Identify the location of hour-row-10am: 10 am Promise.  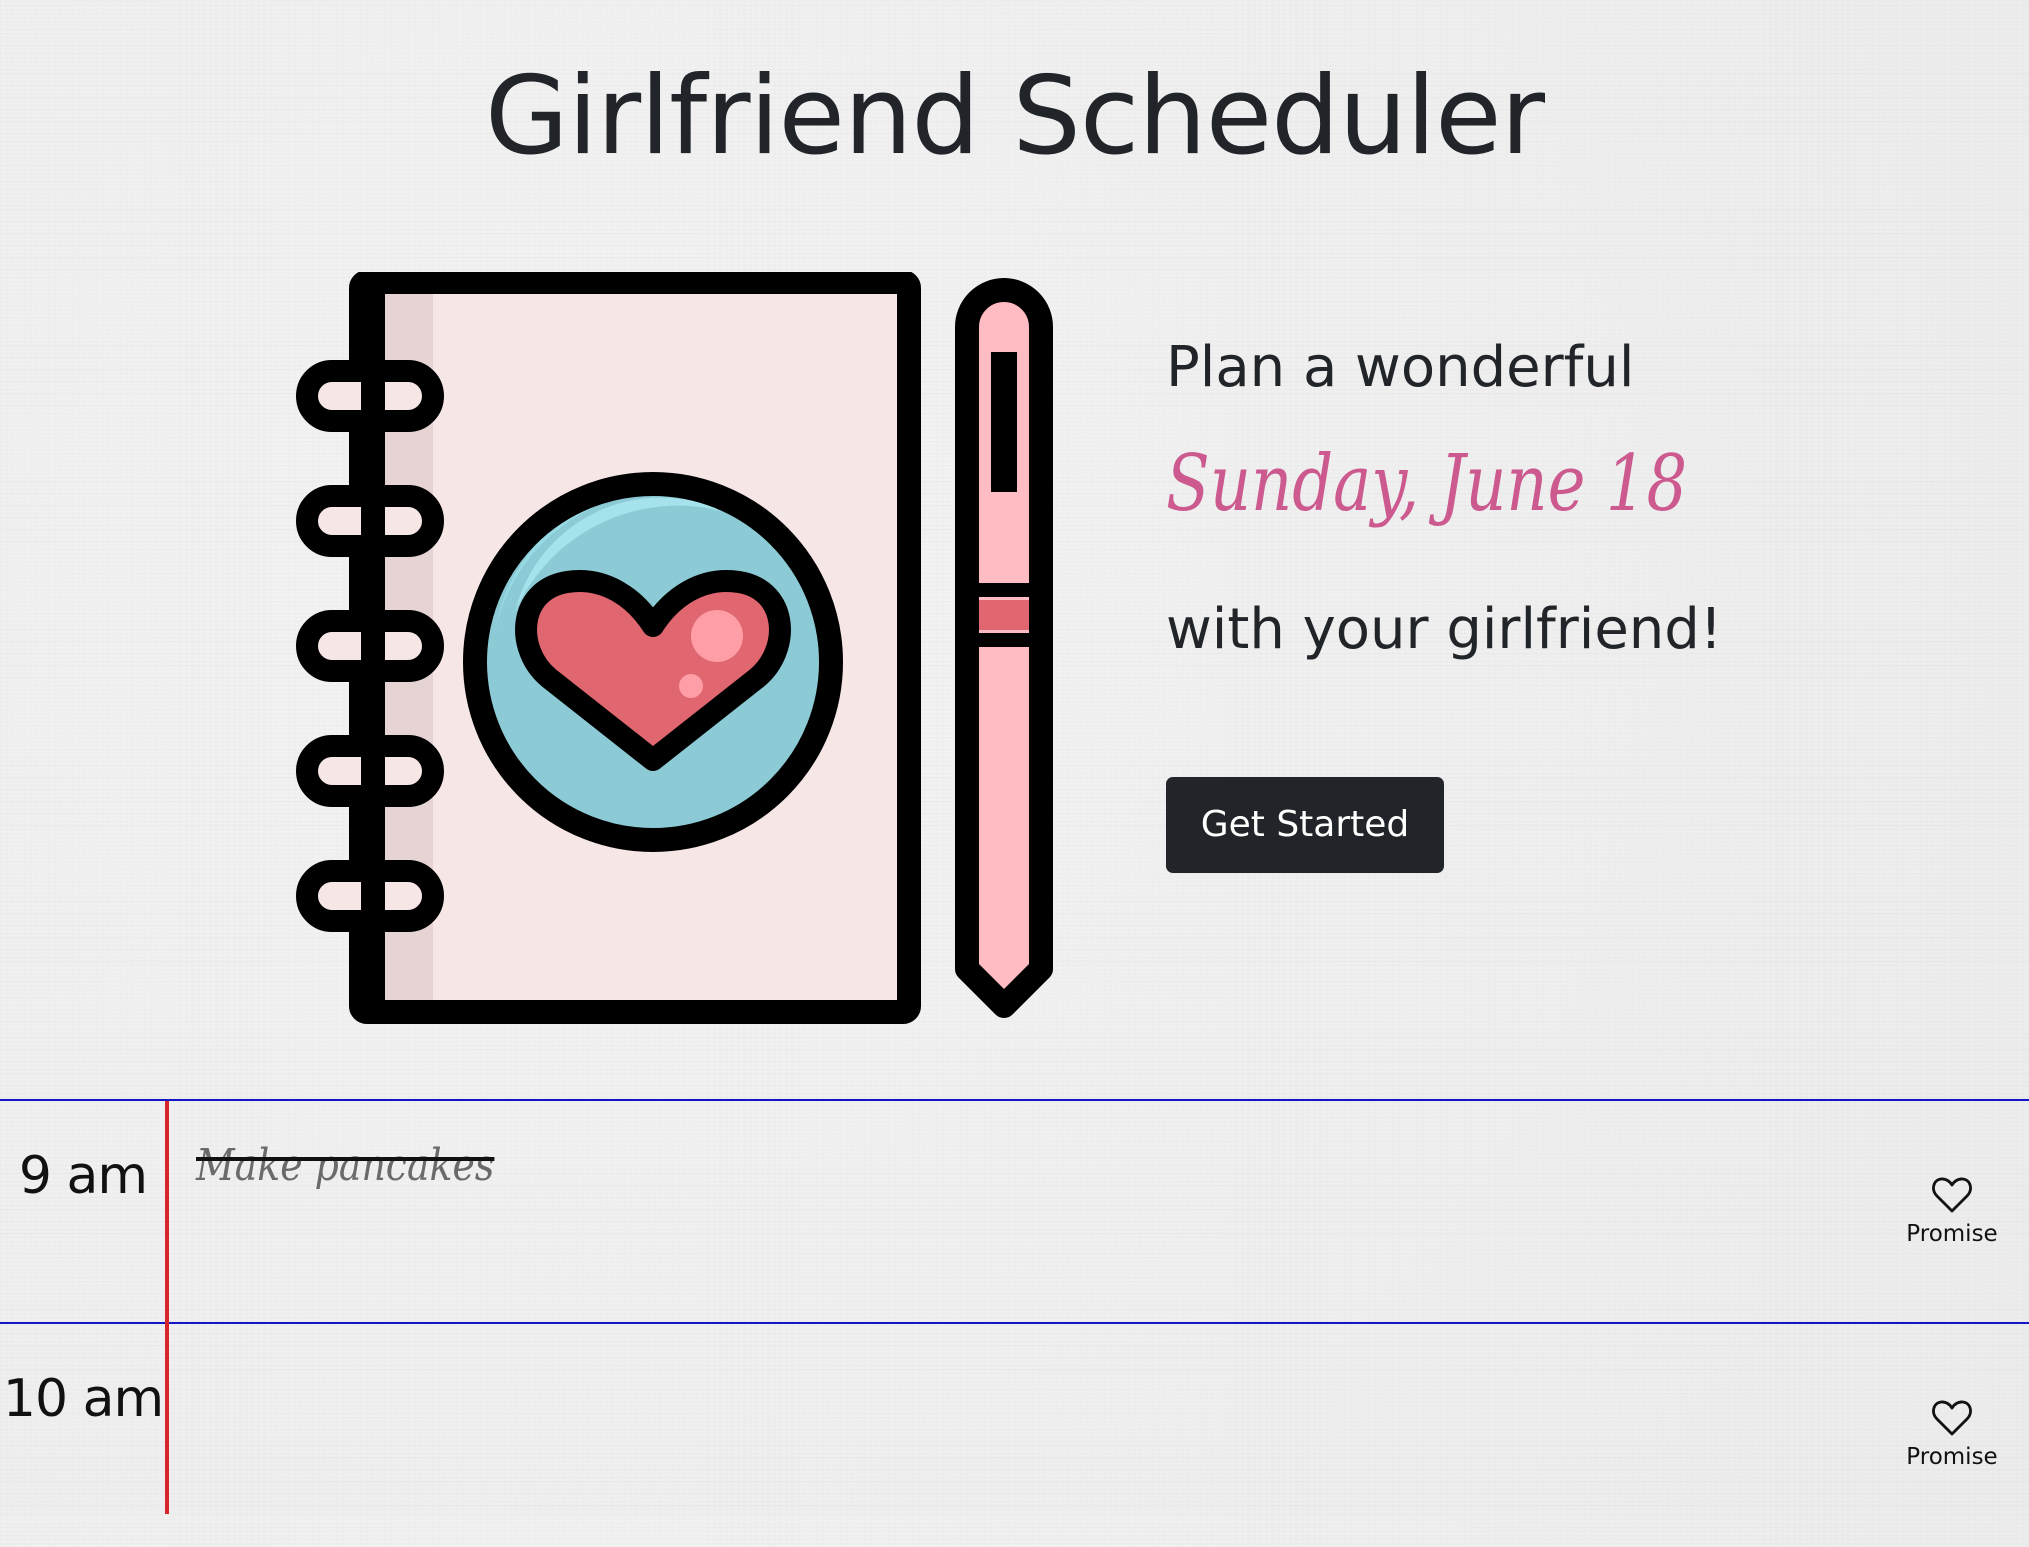
(1014, 1434).